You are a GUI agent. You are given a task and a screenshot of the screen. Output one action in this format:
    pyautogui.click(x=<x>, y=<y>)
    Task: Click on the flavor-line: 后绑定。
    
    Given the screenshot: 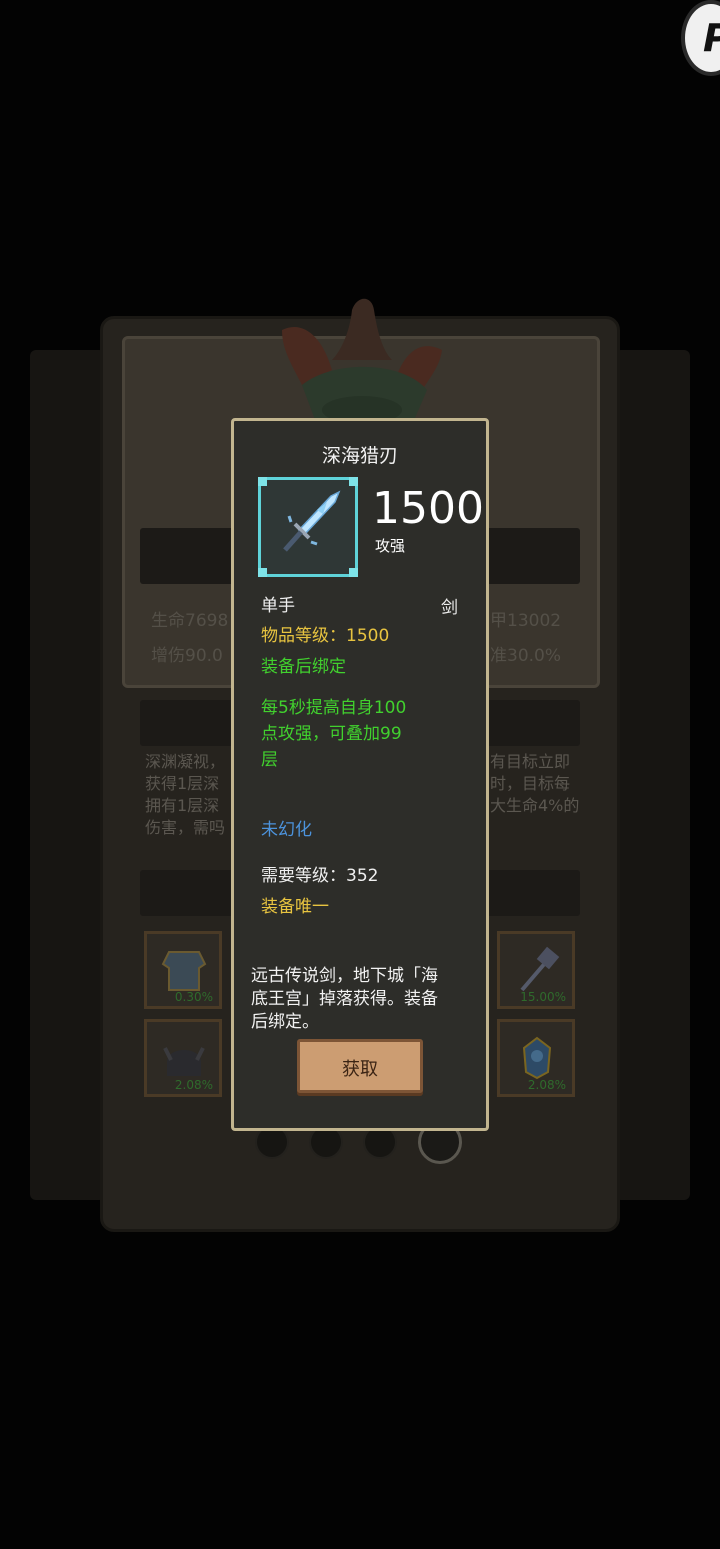 What is the action you would take?
    pyautogui.click(x=285, y=1022)
    